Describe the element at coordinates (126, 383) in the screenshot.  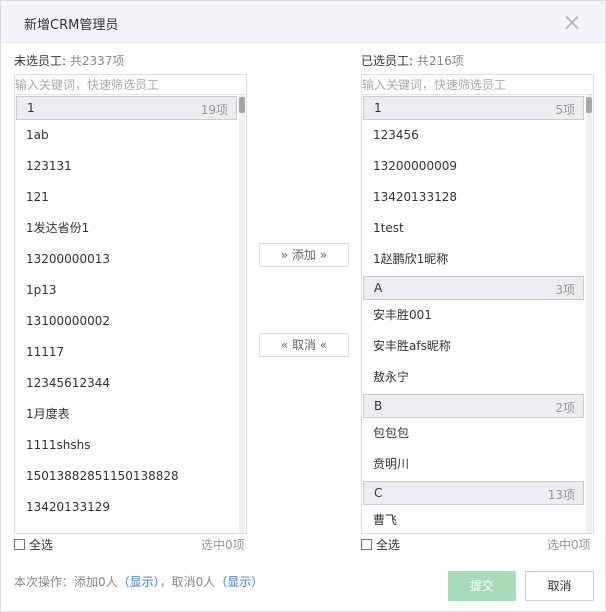
I see `list-item: 12345612344` at that location.